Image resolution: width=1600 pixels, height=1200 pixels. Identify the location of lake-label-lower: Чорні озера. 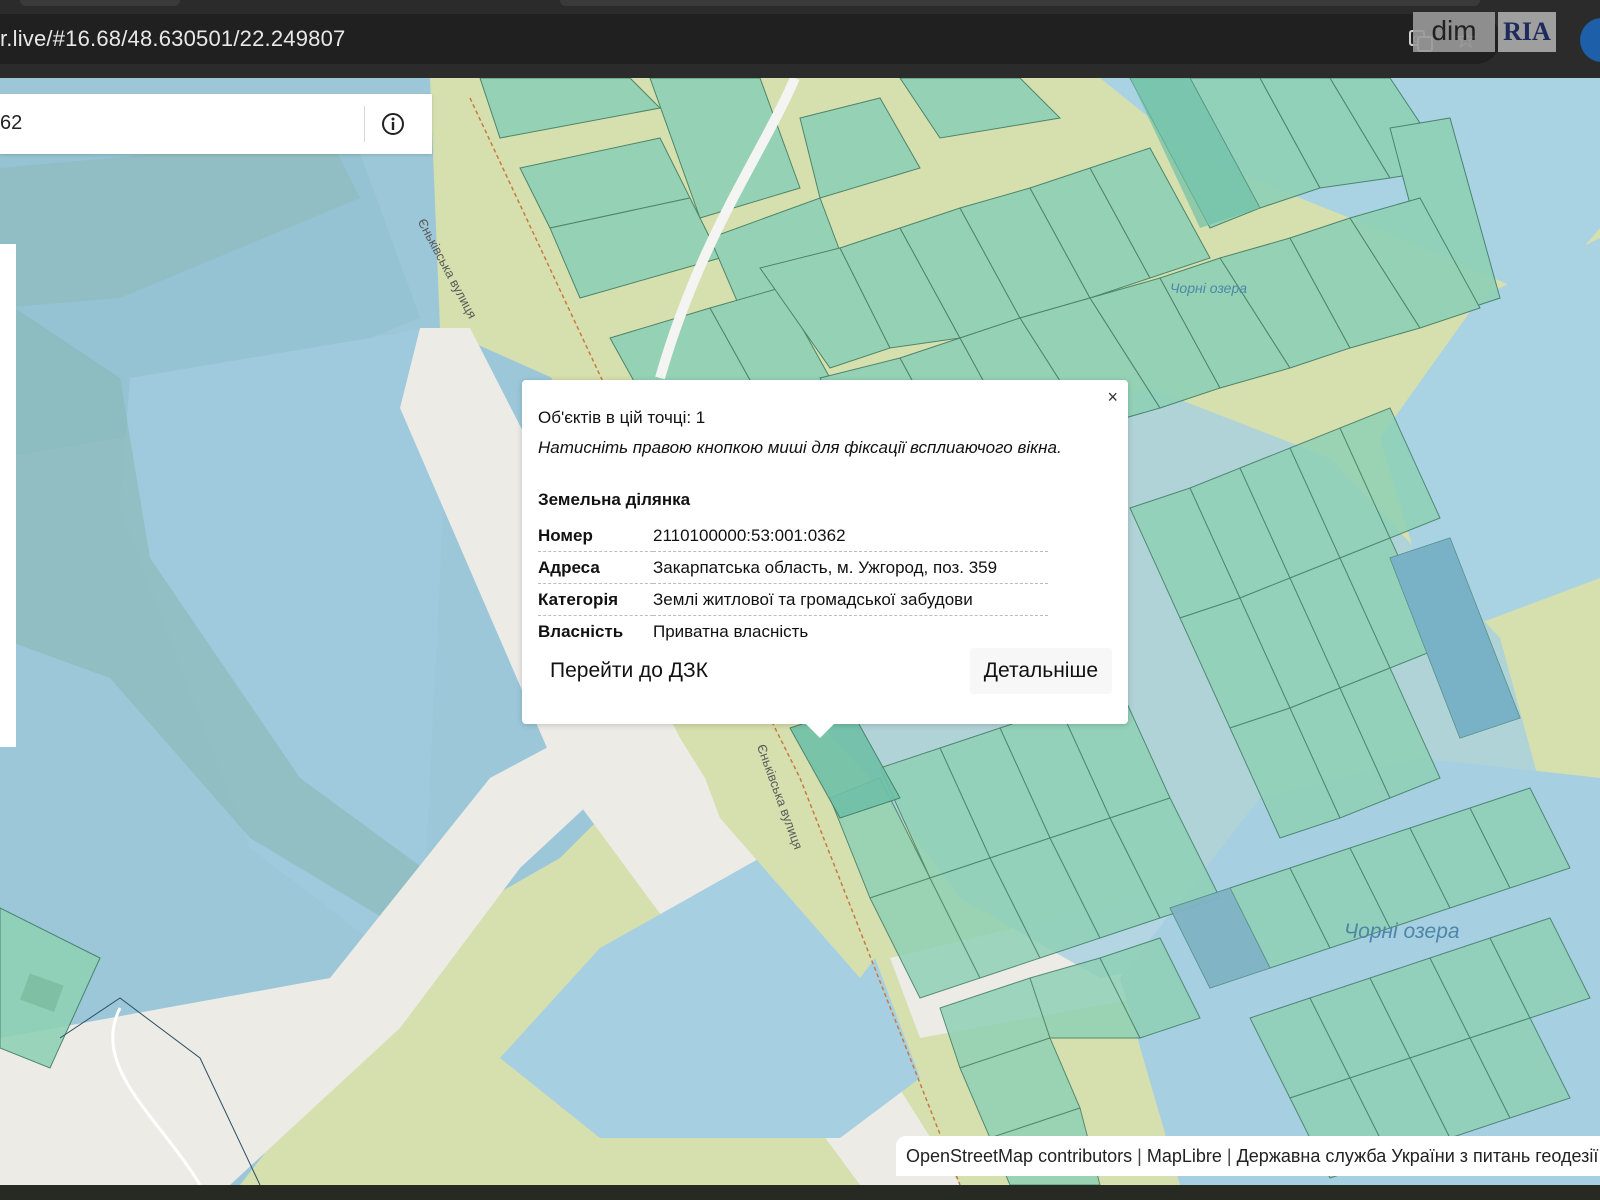
(1402, 931).